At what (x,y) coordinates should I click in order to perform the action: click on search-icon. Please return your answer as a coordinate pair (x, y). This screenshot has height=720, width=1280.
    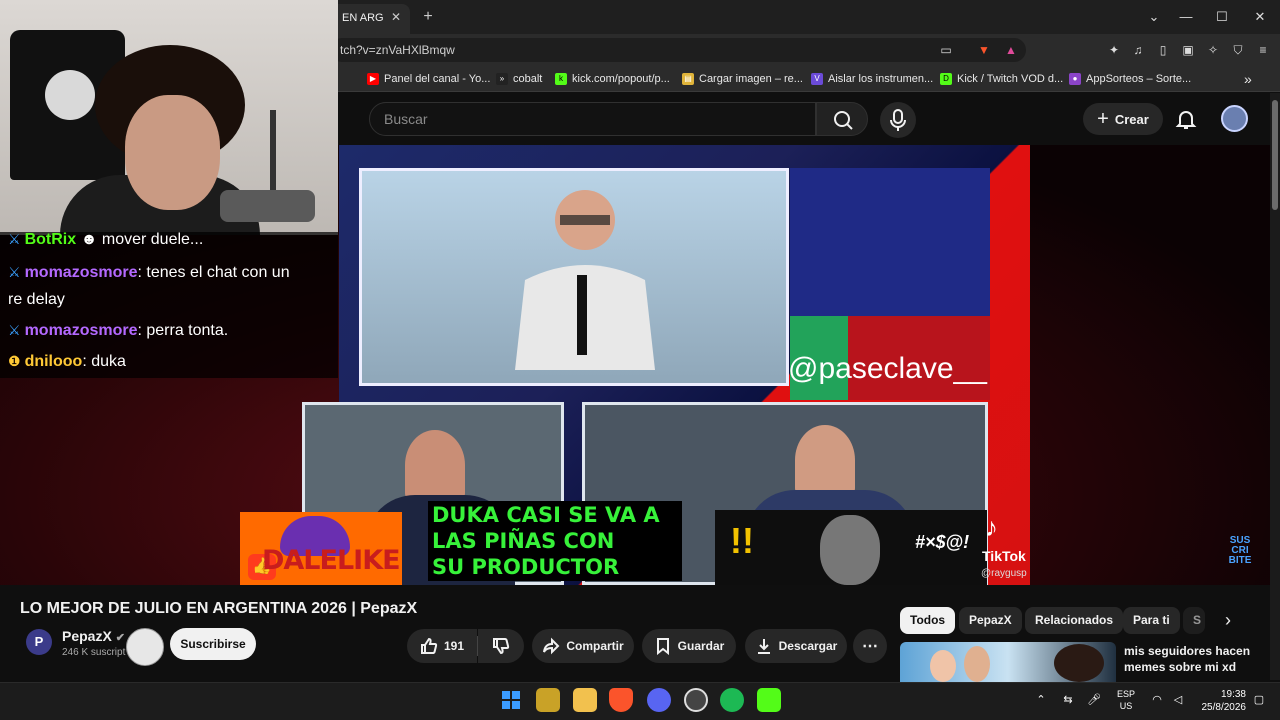
    Looking at the image, I should click on (843, 120).